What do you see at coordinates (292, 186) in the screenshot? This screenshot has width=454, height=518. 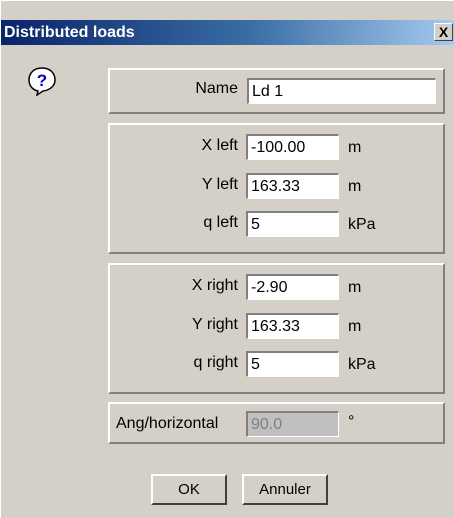 I see `y-left-input` at bounding box center [292, 186].